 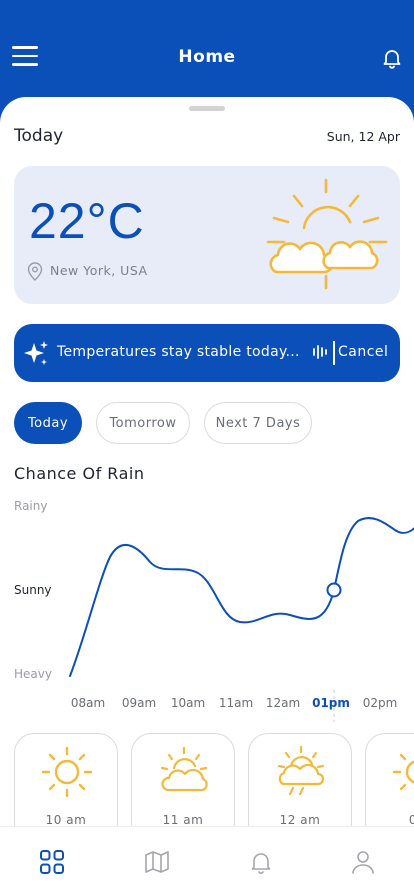 What do you see at coordinates (87, 221) in the screenshot?
I see `current-temperature: 22°C` at bounding box center [87, 221].